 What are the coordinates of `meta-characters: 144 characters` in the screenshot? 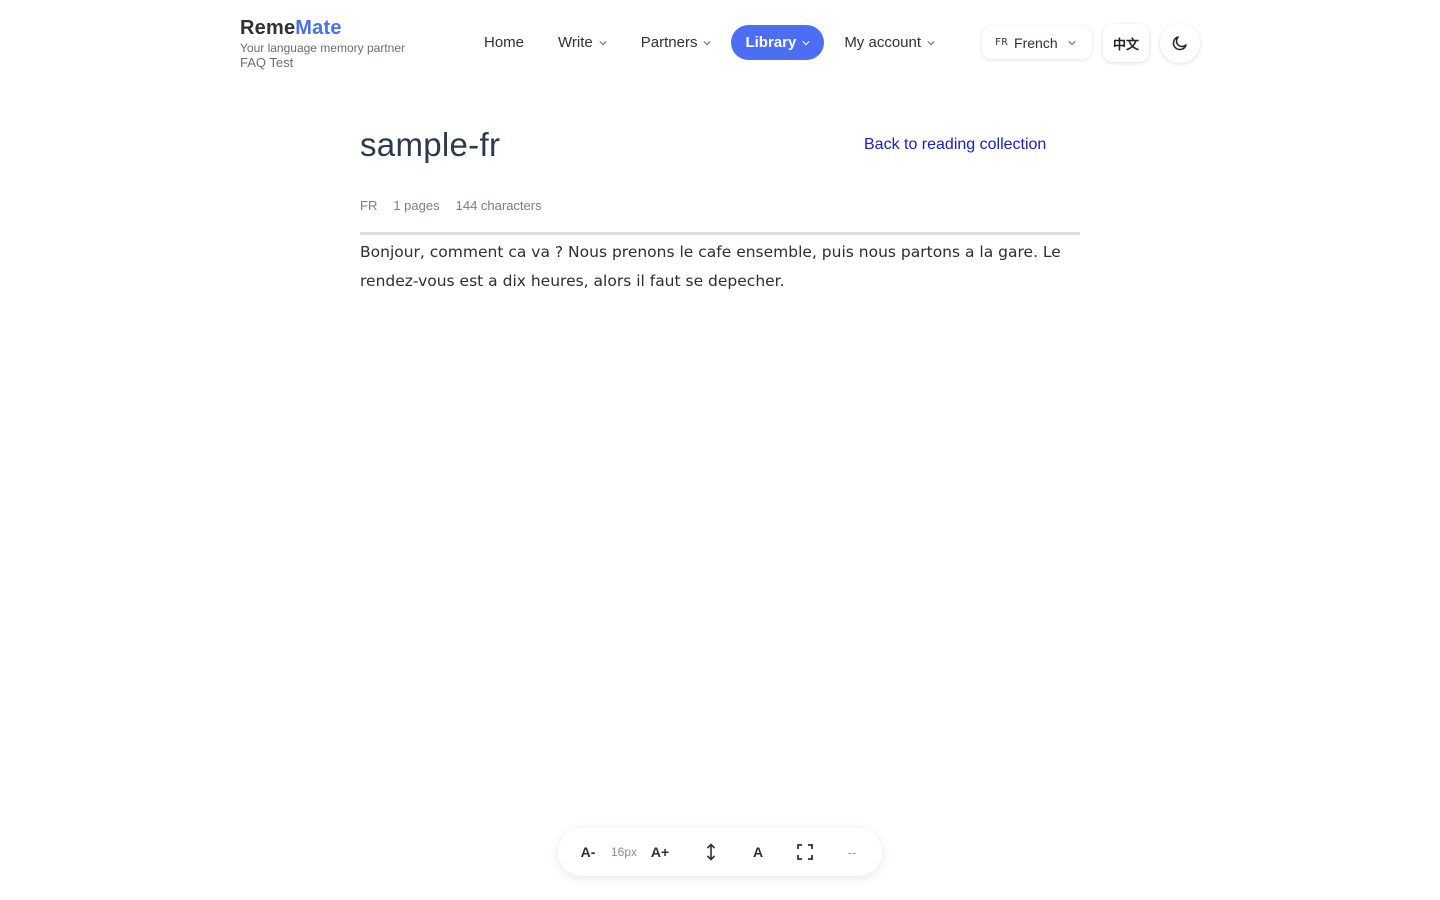 It's located at (498, 205).